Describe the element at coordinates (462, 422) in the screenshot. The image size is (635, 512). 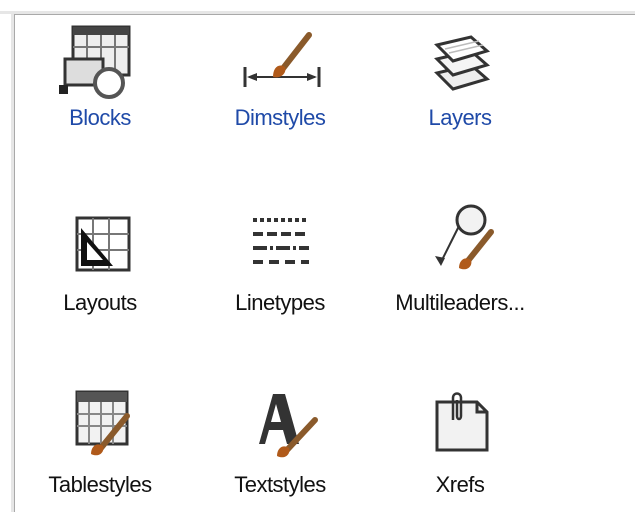
I see `xrefs-icon` at that location.